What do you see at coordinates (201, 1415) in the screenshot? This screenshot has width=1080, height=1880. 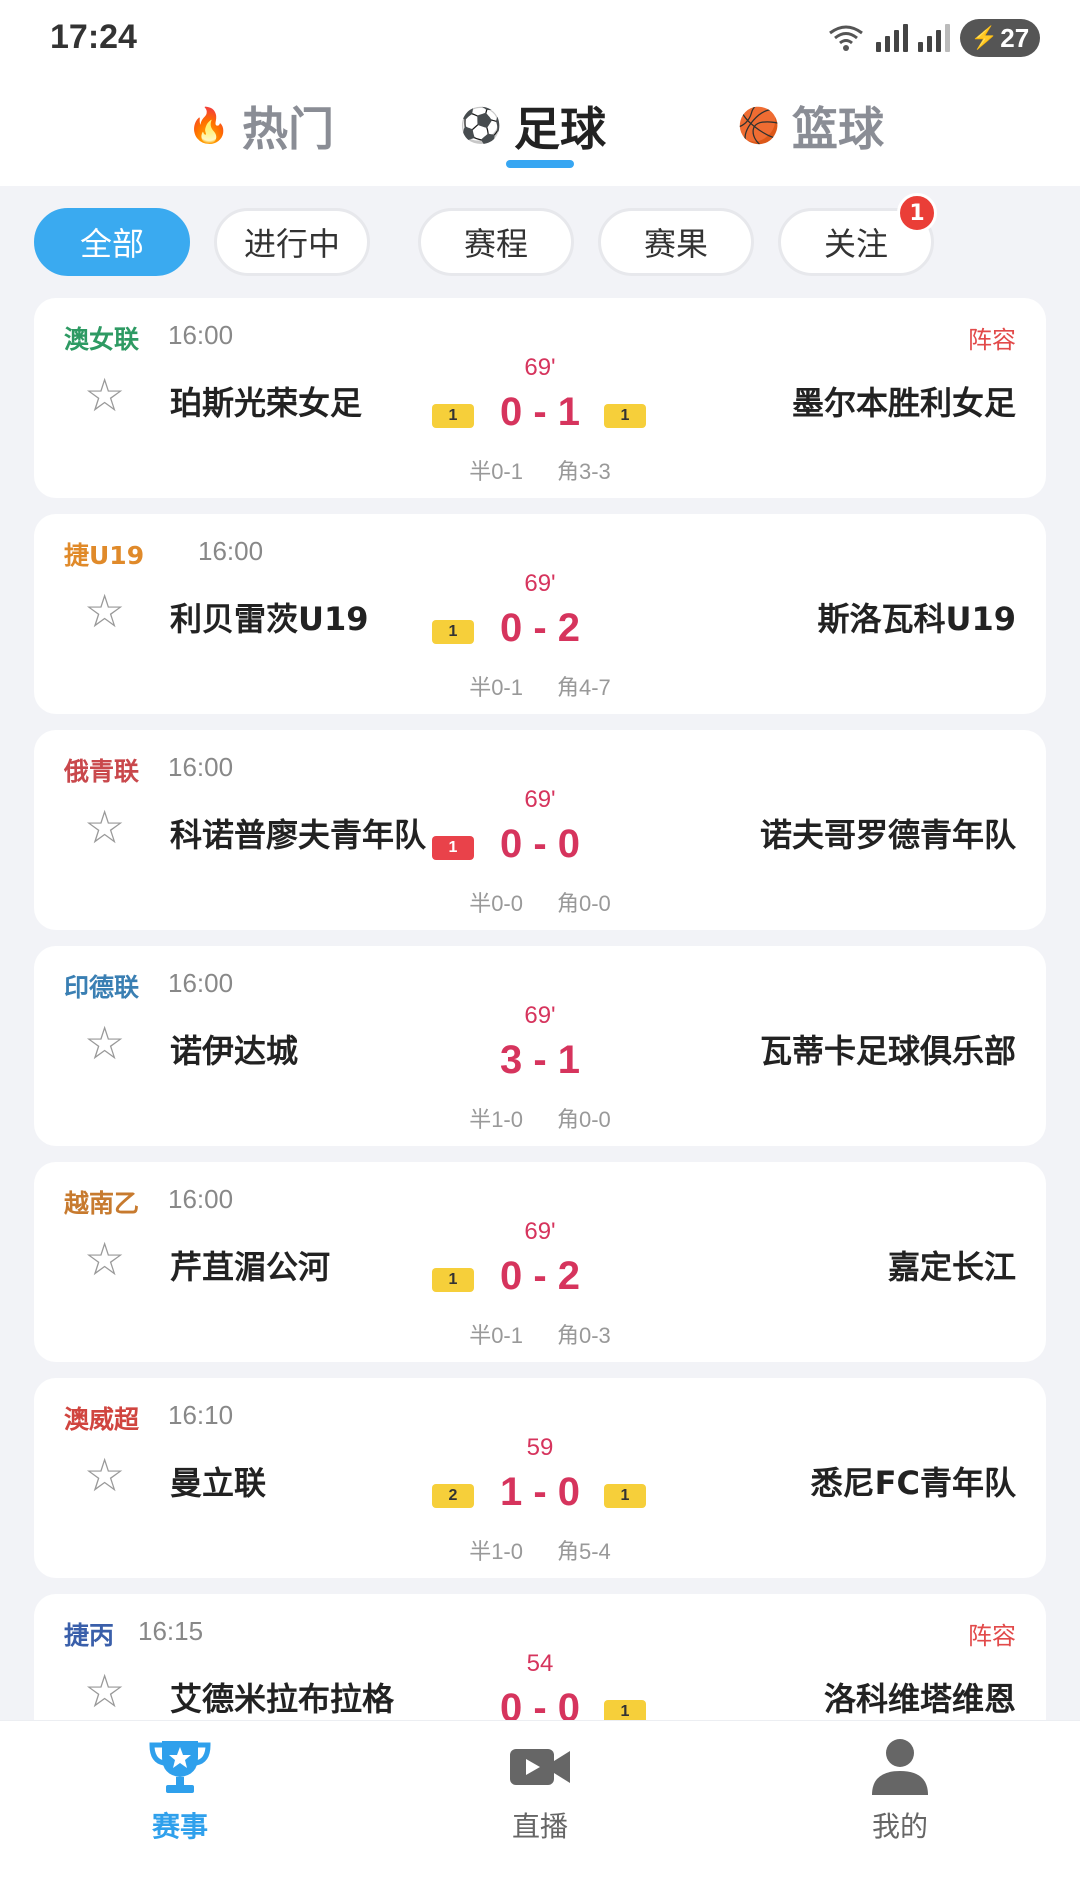 I see `kickoff-time: 16:10` at bounding box center [201, 1415].